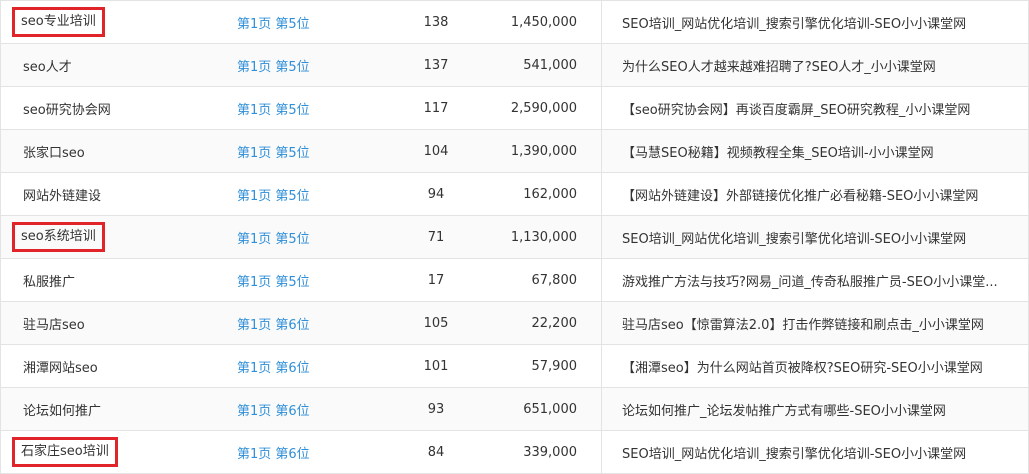  What do you see at coordinates (436, 194) in the screenshot?
I see `index-cell: 94` at bounding box center [436, 194].